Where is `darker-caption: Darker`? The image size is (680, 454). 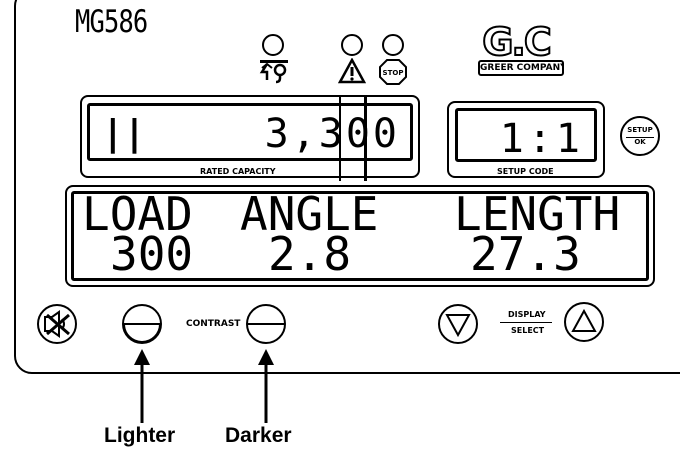
darker-caption: Darker is located at coordinates (258, 435).